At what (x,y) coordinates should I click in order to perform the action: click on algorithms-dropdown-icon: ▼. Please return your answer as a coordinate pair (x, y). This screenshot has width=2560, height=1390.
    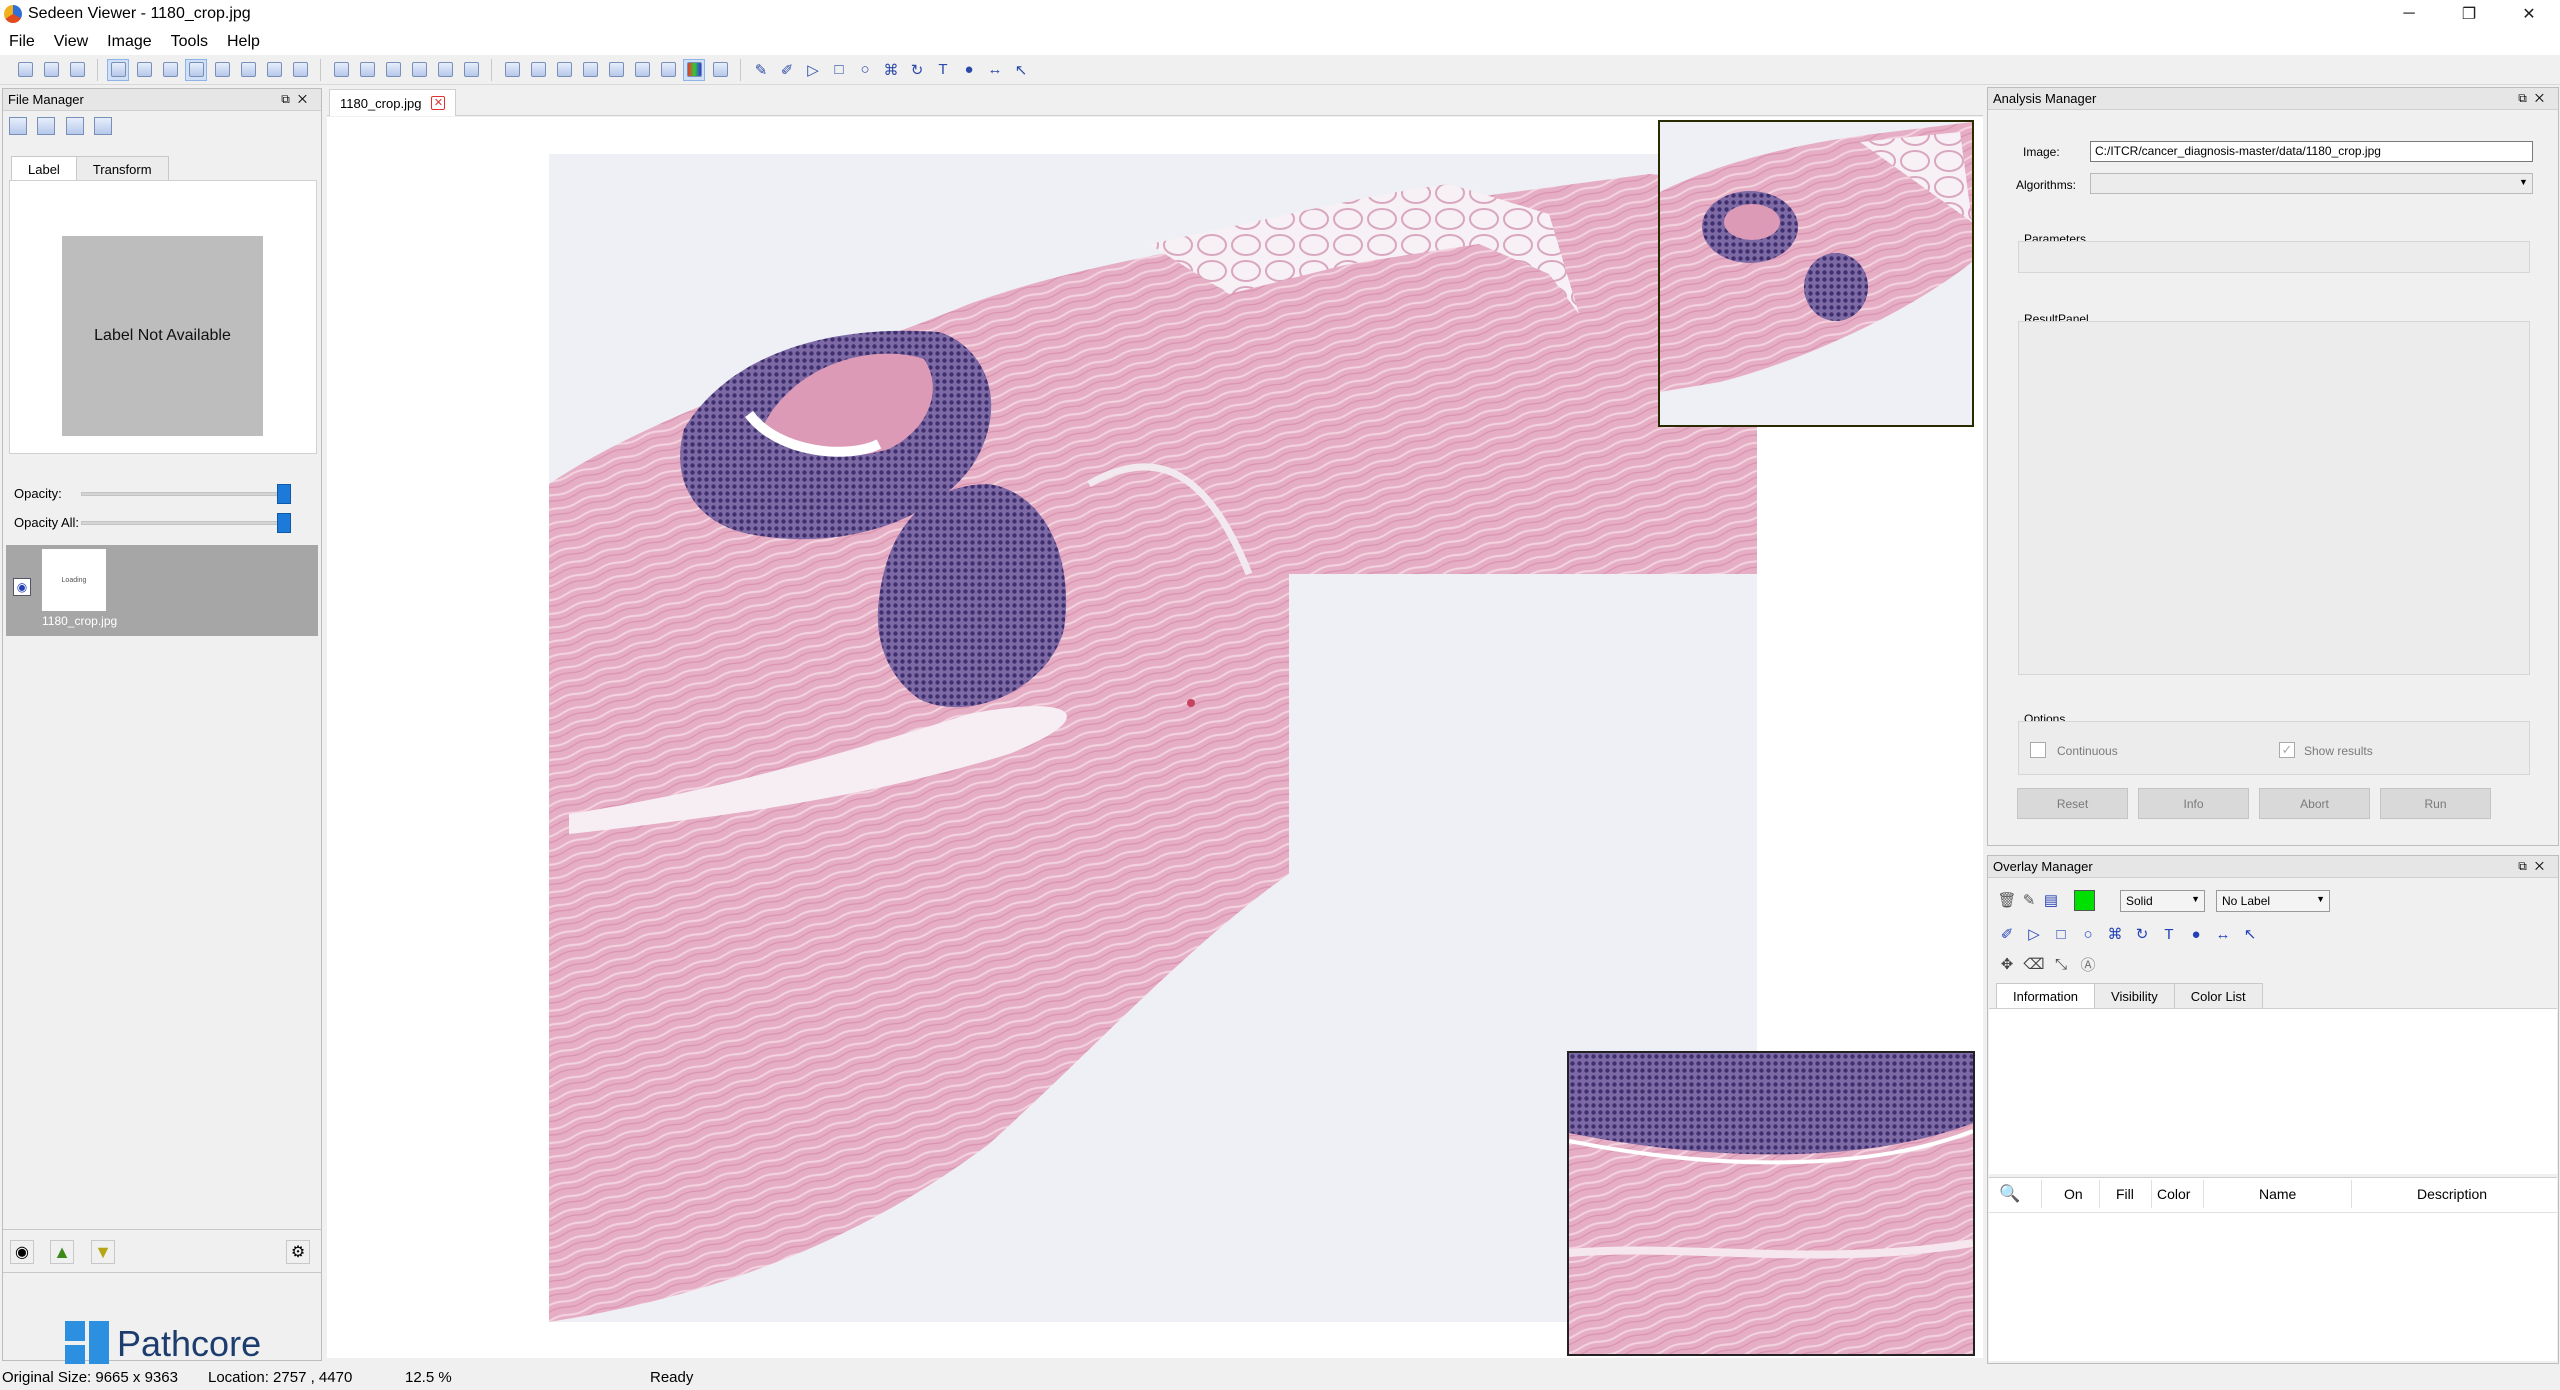
    Looking at the image, I should click on (2523, 182).